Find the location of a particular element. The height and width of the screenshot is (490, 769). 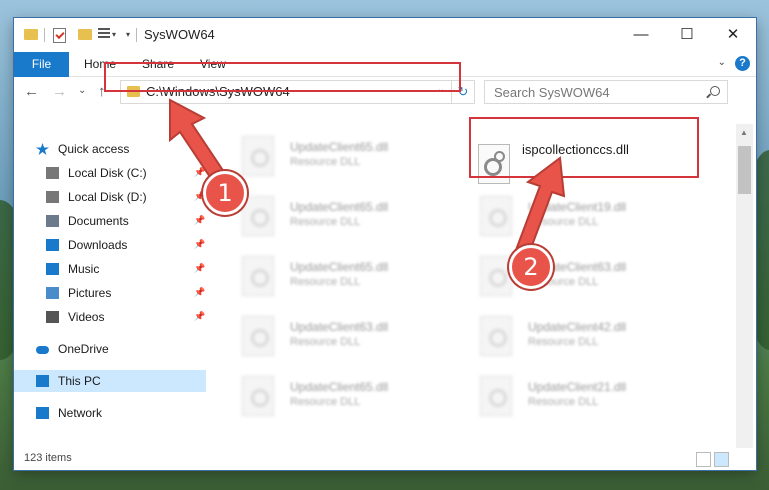

sidebar-item: Network is located at coordinates (110, 413).